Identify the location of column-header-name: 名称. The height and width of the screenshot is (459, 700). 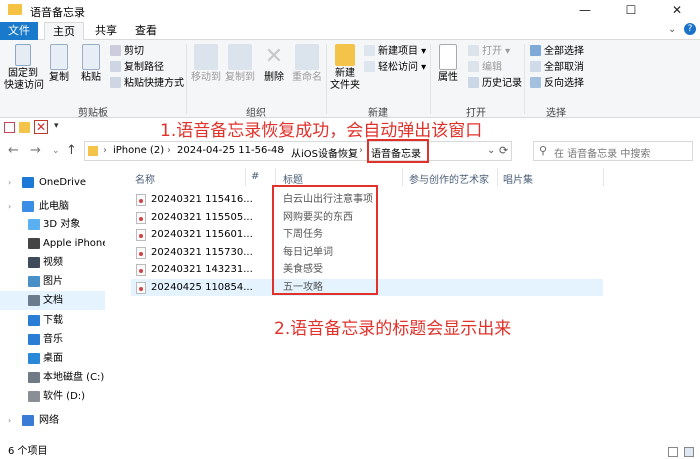
(145, 178).